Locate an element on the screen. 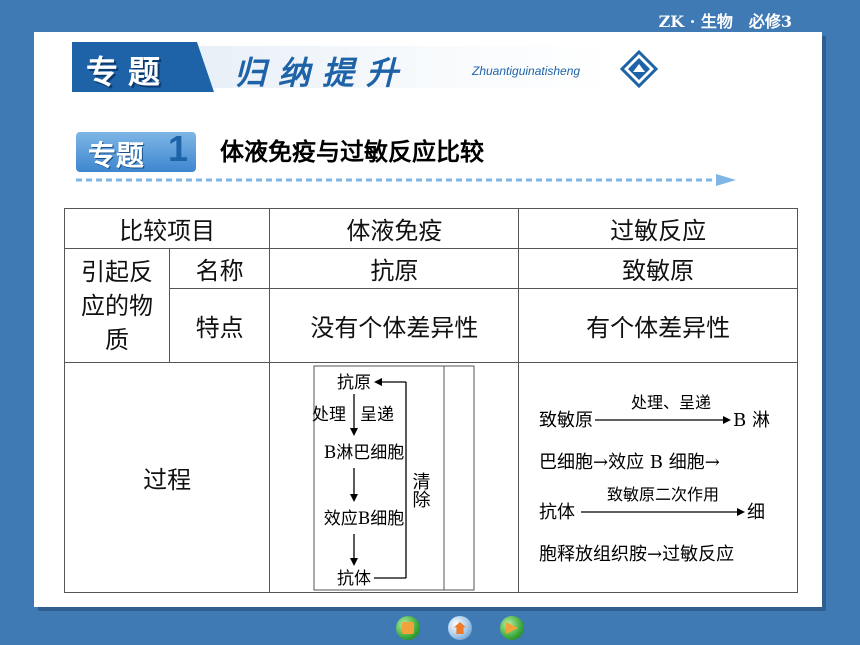 This screenshot has height=645, width=860. allergy-line3-arrow-label: 致敏原二次作用 is located at coordinates (663, 494).